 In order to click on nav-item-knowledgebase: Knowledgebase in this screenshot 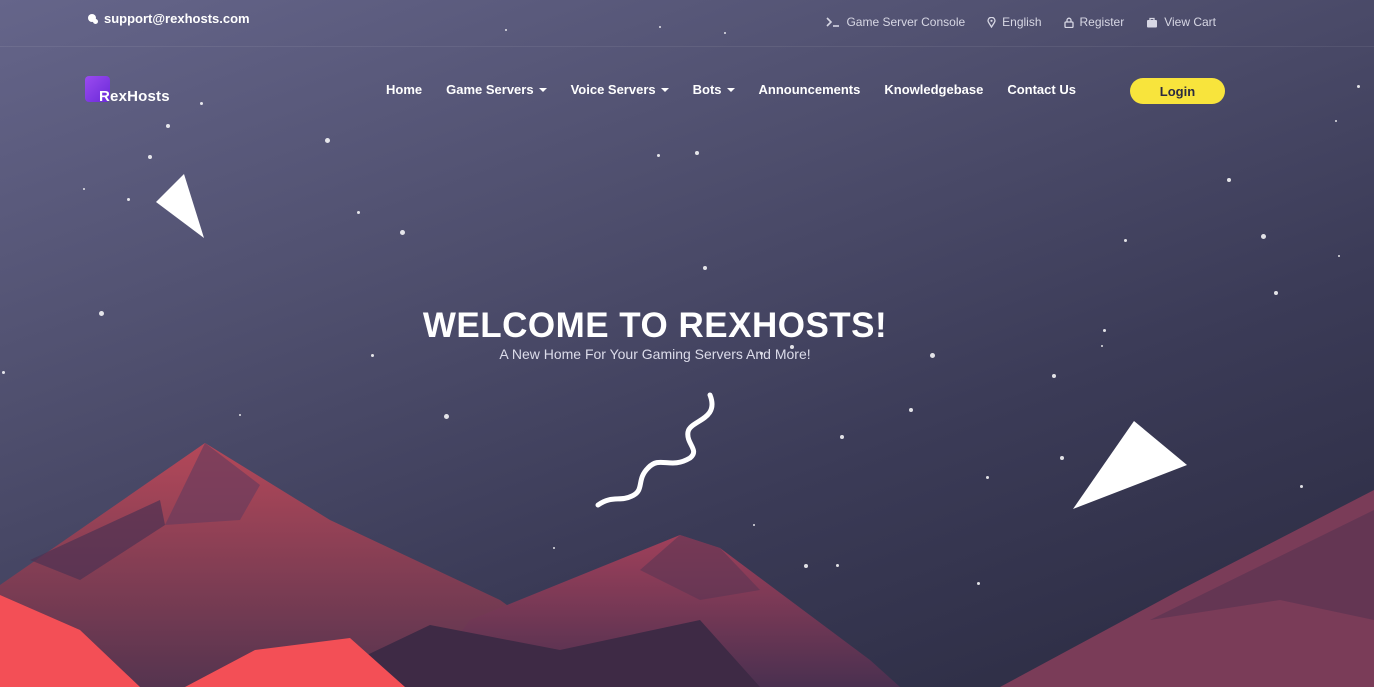, I will do `click(933, 89)`.